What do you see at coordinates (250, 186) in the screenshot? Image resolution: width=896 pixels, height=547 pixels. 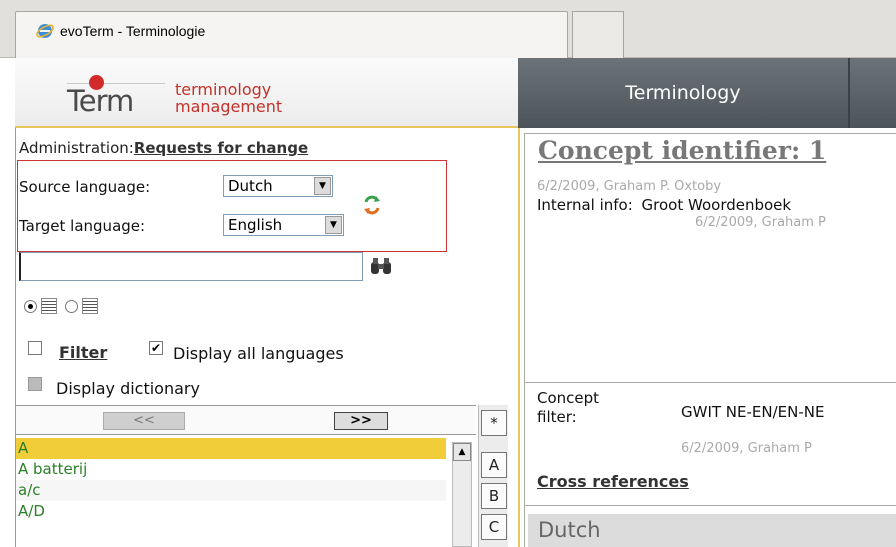 I see `source-language-value: Dutch` at bounding box center [250, 186].